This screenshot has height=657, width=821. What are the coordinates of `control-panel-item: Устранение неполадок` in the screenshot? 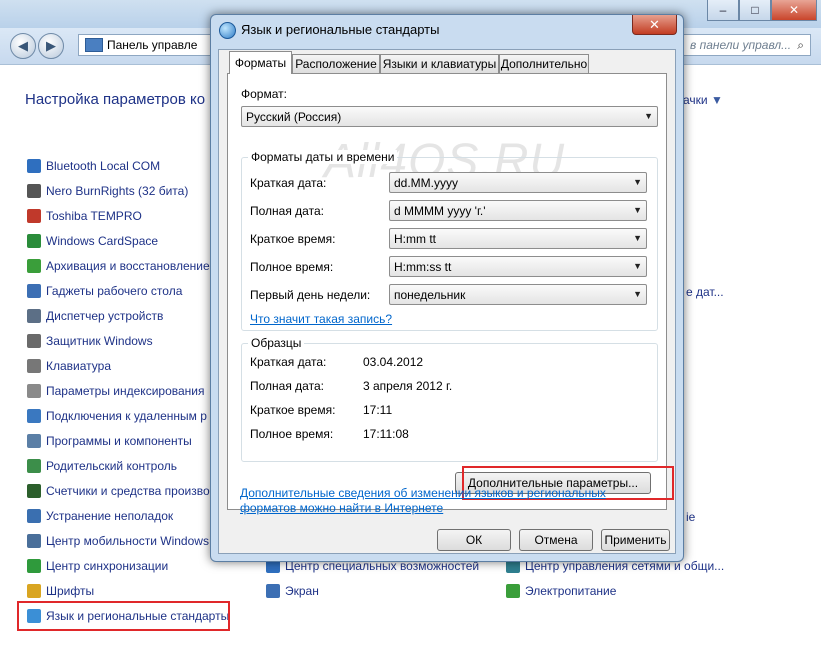 It's located at (100, 516).